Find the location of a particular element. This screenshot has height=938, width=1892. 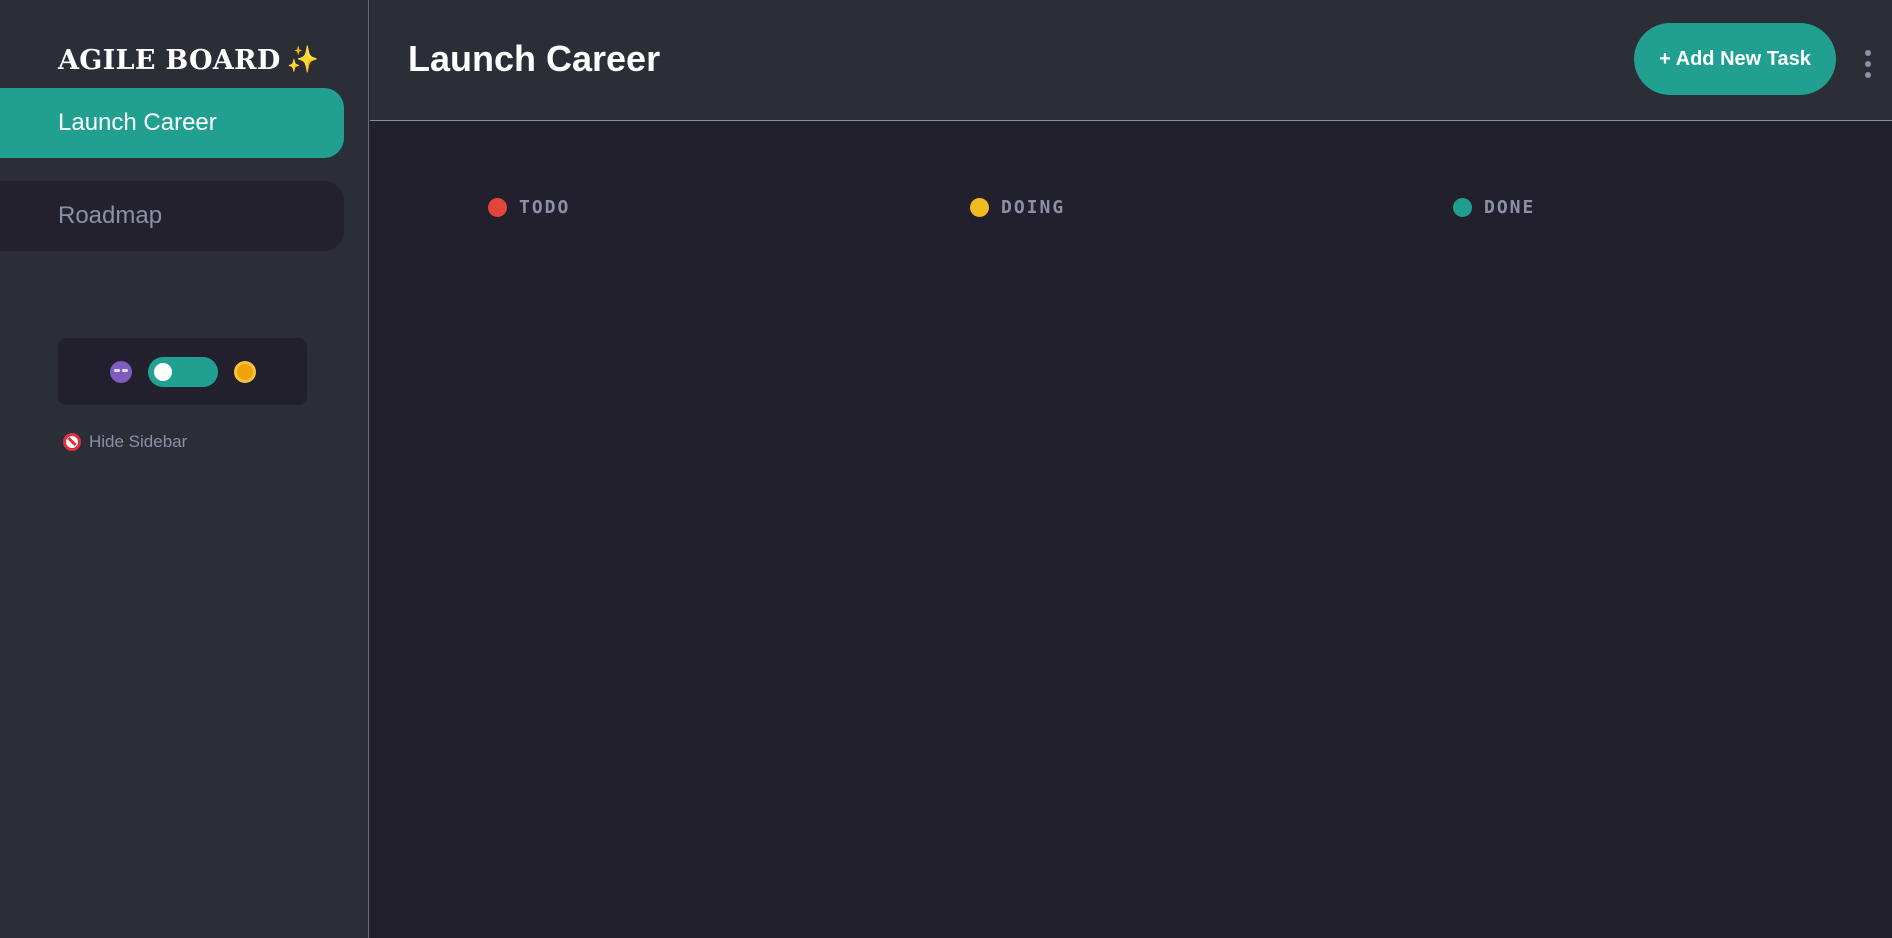

sidebar-board-roadmap: Roadmap is located at coordinates (172, 216).